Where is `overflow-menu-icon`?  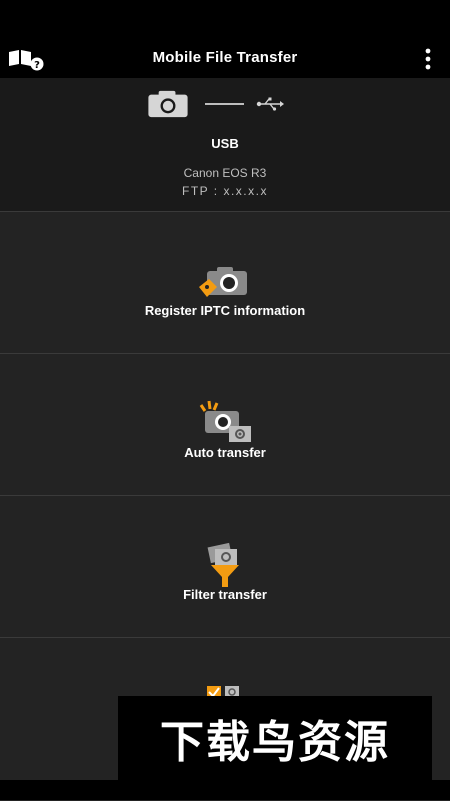
overflow-menu-icon is located at coordinates (428, 59).